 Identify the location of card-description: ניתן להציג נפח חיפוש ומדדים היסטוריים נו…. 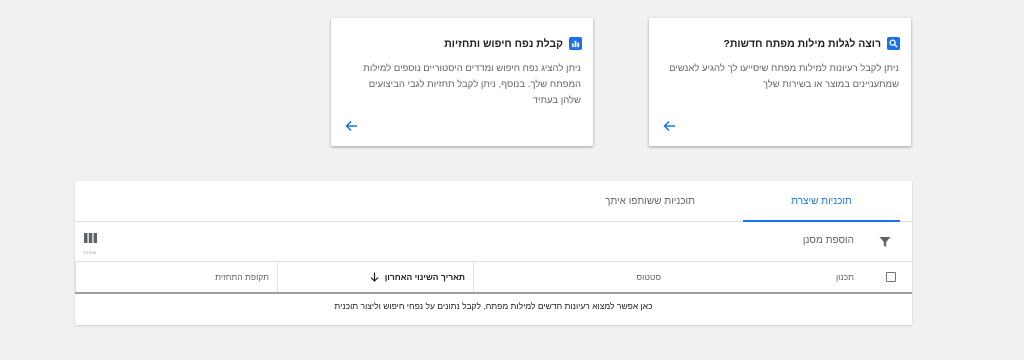
(472, 84).